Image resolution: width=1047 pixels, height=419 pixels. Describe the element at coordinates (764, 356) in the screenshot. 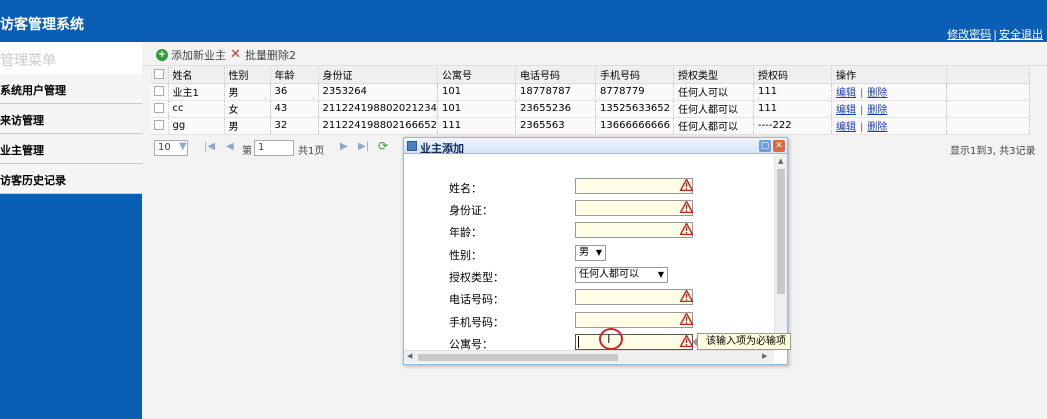

I see `scroll-right-icon: ▶` at that location.